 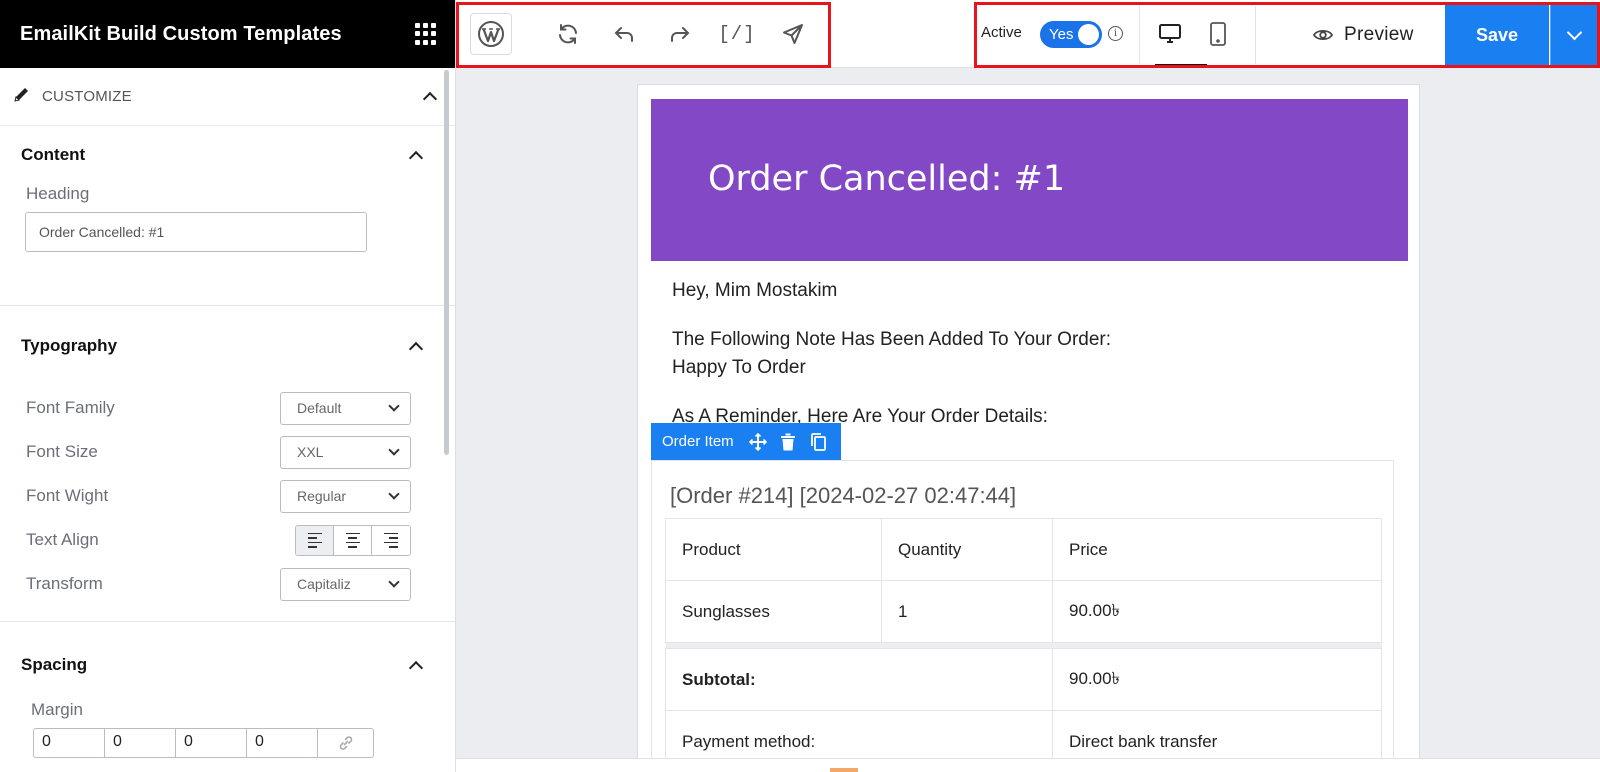 I want to click on email-banner: Order Cancelled: #1, so click(x=1029, y=180).